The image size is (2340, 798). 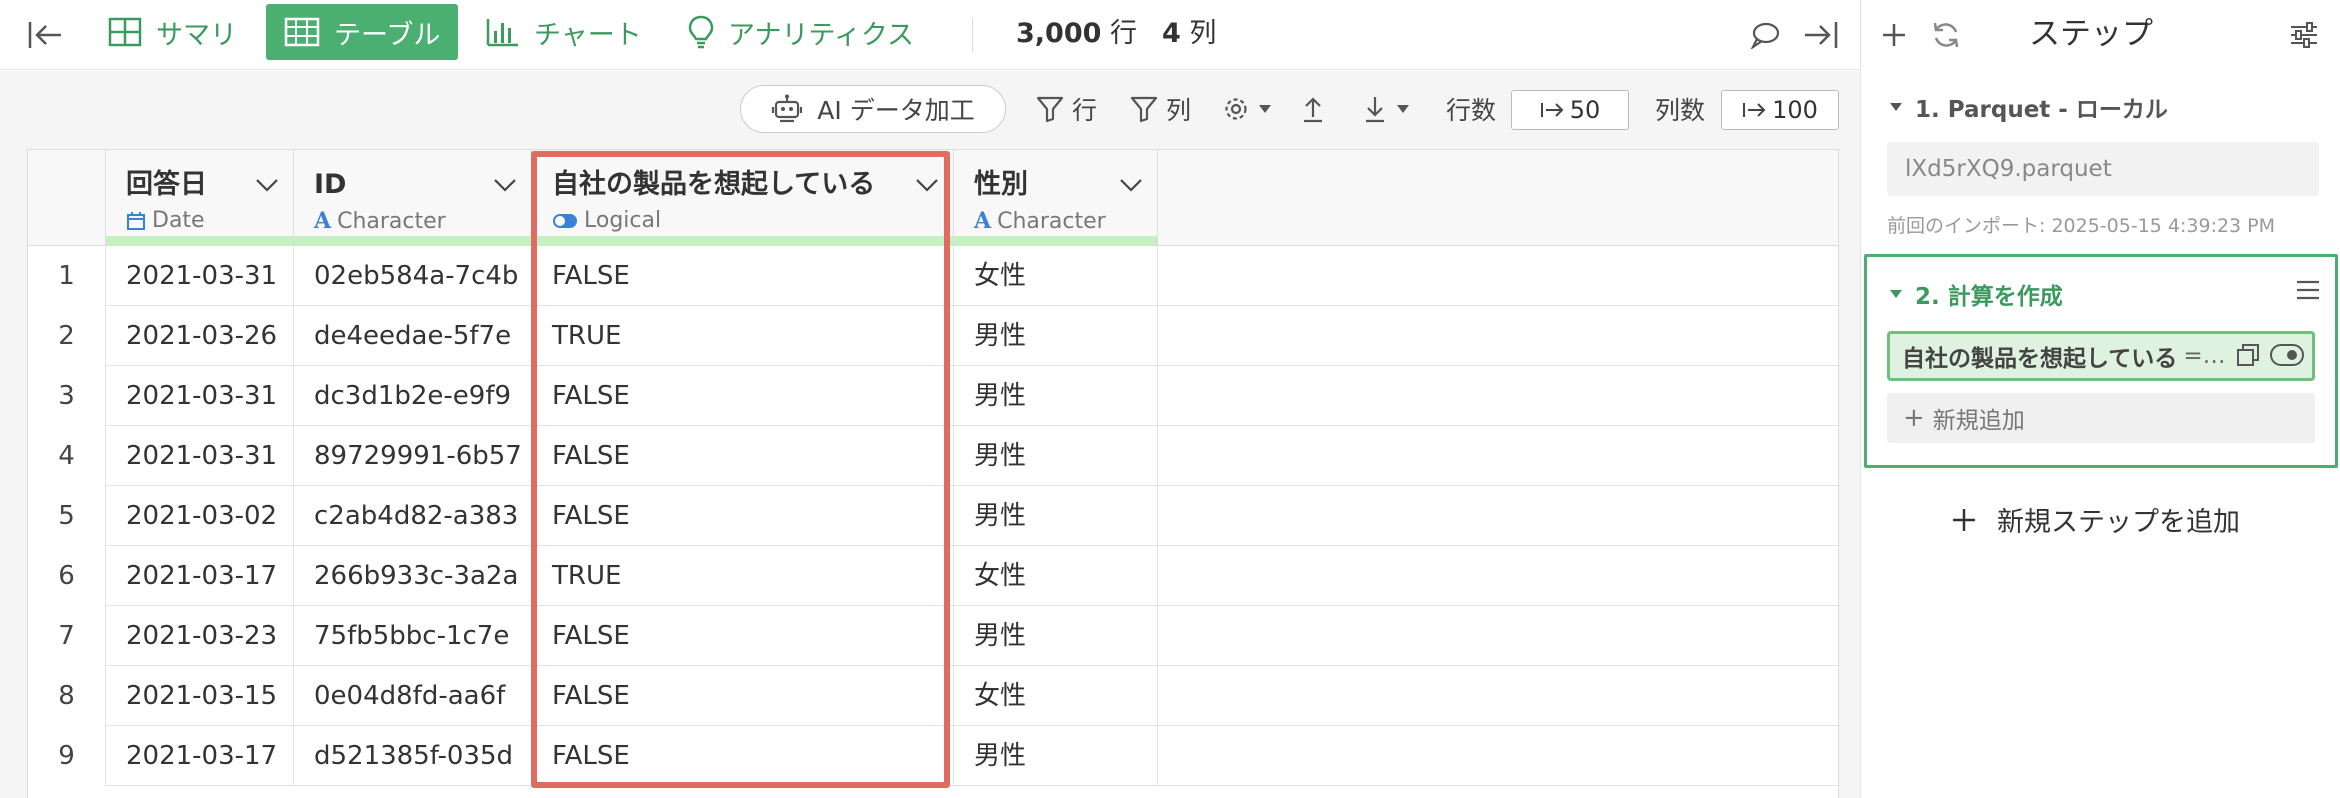 I want to click on table-row: 7 2021-03-23 75fb5bbc-1c7e FALSE 男性, so click(x=933, y=636).